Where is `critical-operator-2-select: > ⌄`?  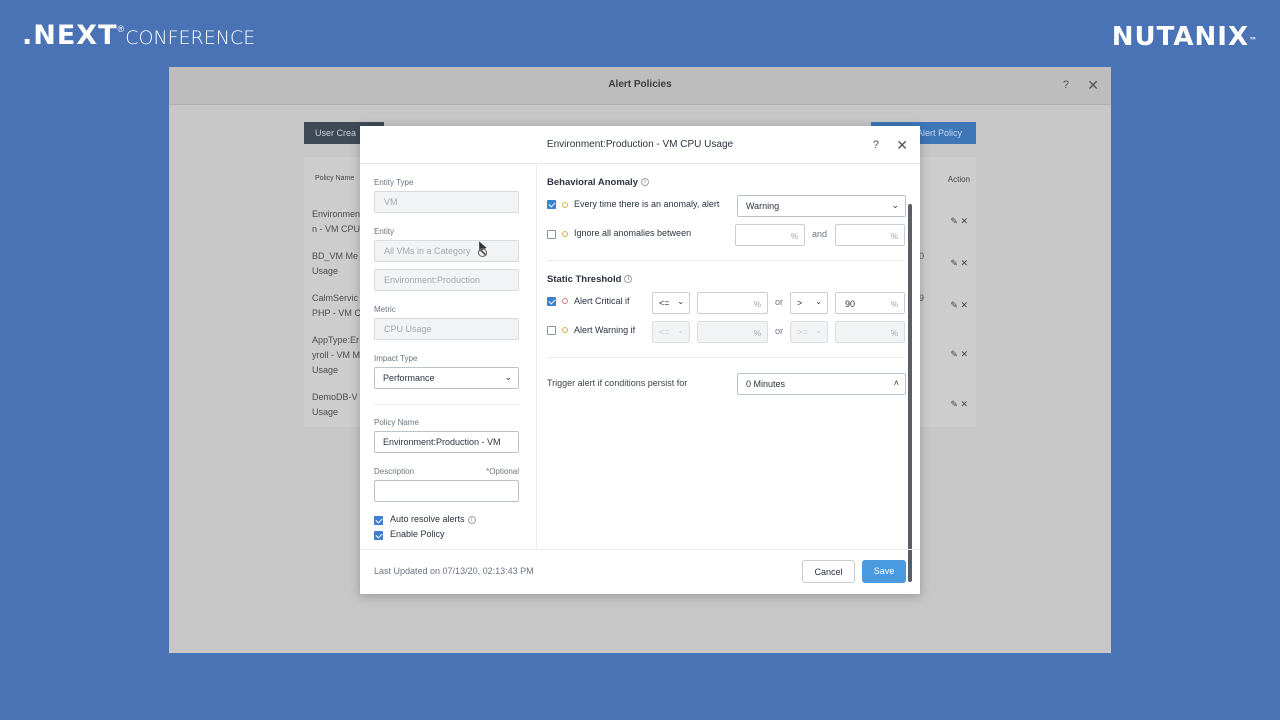 critical-operator-2-select: > ⌄ is located at coordinates (809, 303).